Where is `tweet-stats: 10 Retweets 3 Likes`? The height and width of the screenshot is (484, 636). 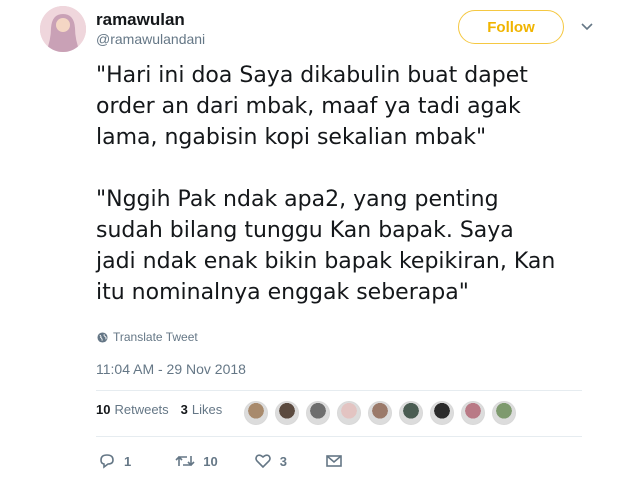 tweet-stats: 10 Retweets 3 Likes is located at coordinates (165, 409).